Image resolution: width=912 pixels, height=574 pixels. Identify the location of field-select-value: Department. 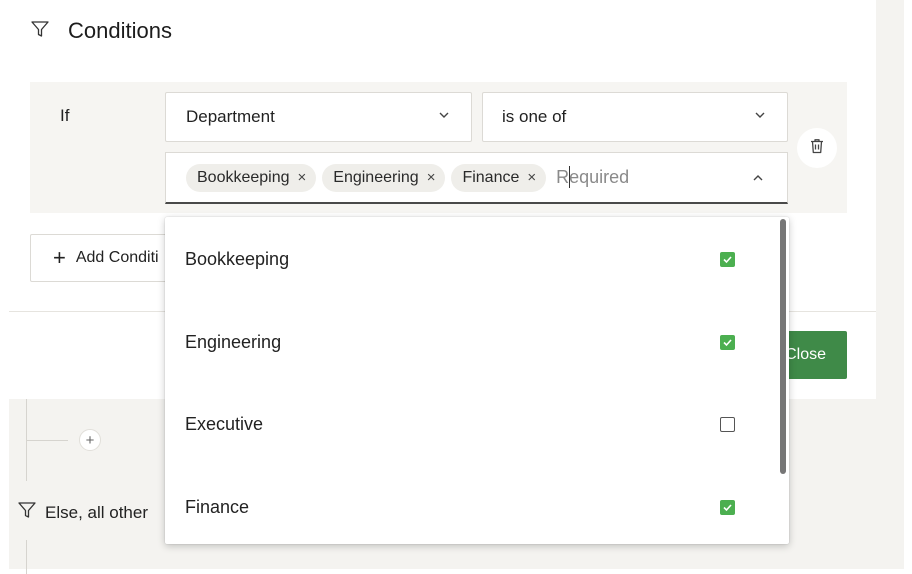
(230, 116).